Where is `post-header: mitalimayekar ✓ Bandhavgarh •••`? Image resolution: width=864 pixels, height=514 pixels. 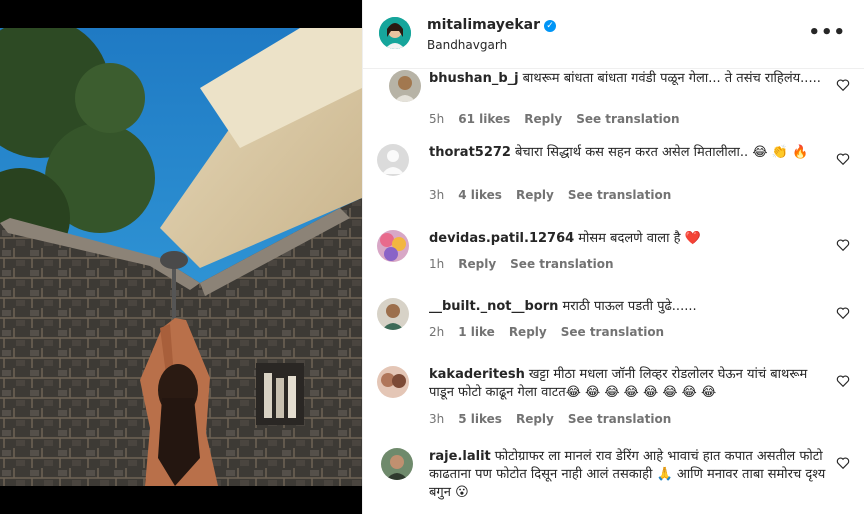
post-header: mitalimayekar ✓ Bandhavgarh ••• is located at coordinates (613, 34).